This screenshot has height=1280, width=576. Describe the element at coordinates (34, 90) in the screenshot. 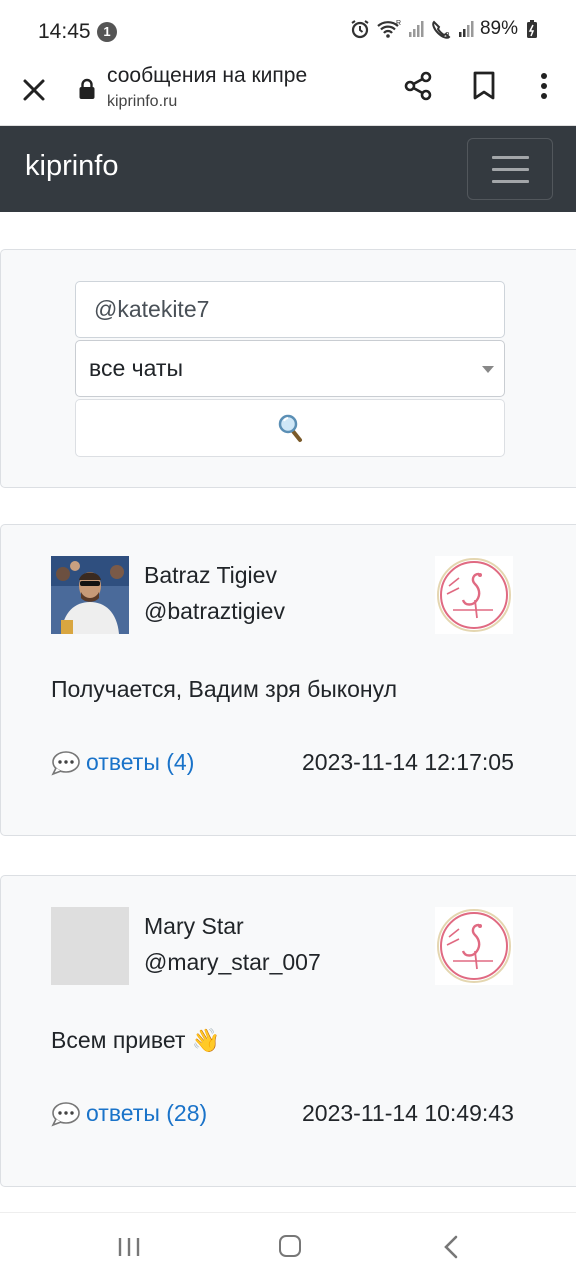

I see `close-icon` at that location.